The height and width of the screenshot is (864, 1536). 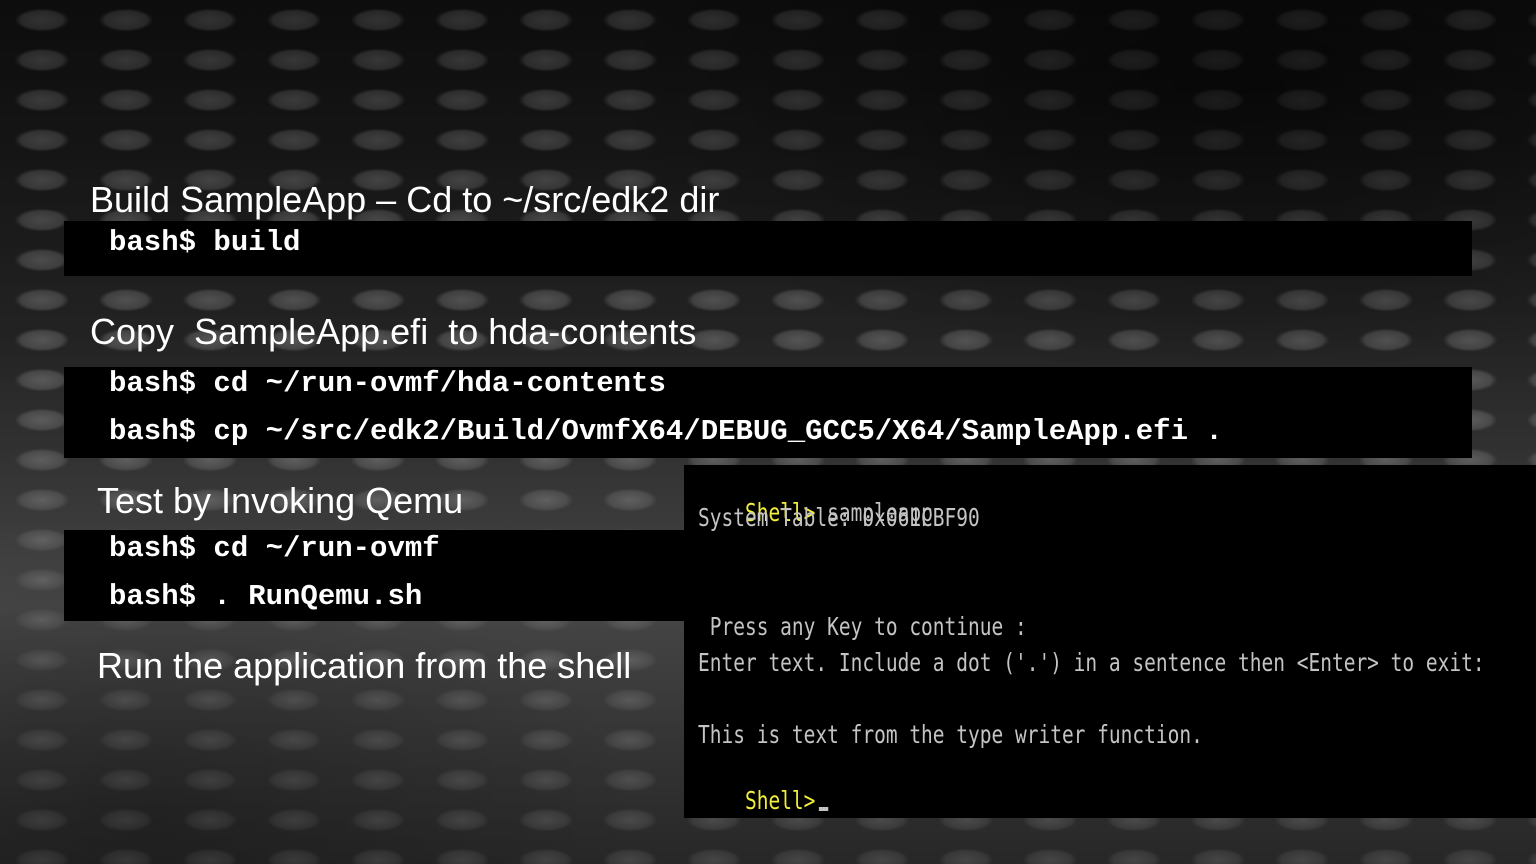 What do you see at coordinates (393, 331) in the screenshot?
I see `copy-heading: Copy SampleApp.efi to hda-contents` at bounding box center [393, 331].